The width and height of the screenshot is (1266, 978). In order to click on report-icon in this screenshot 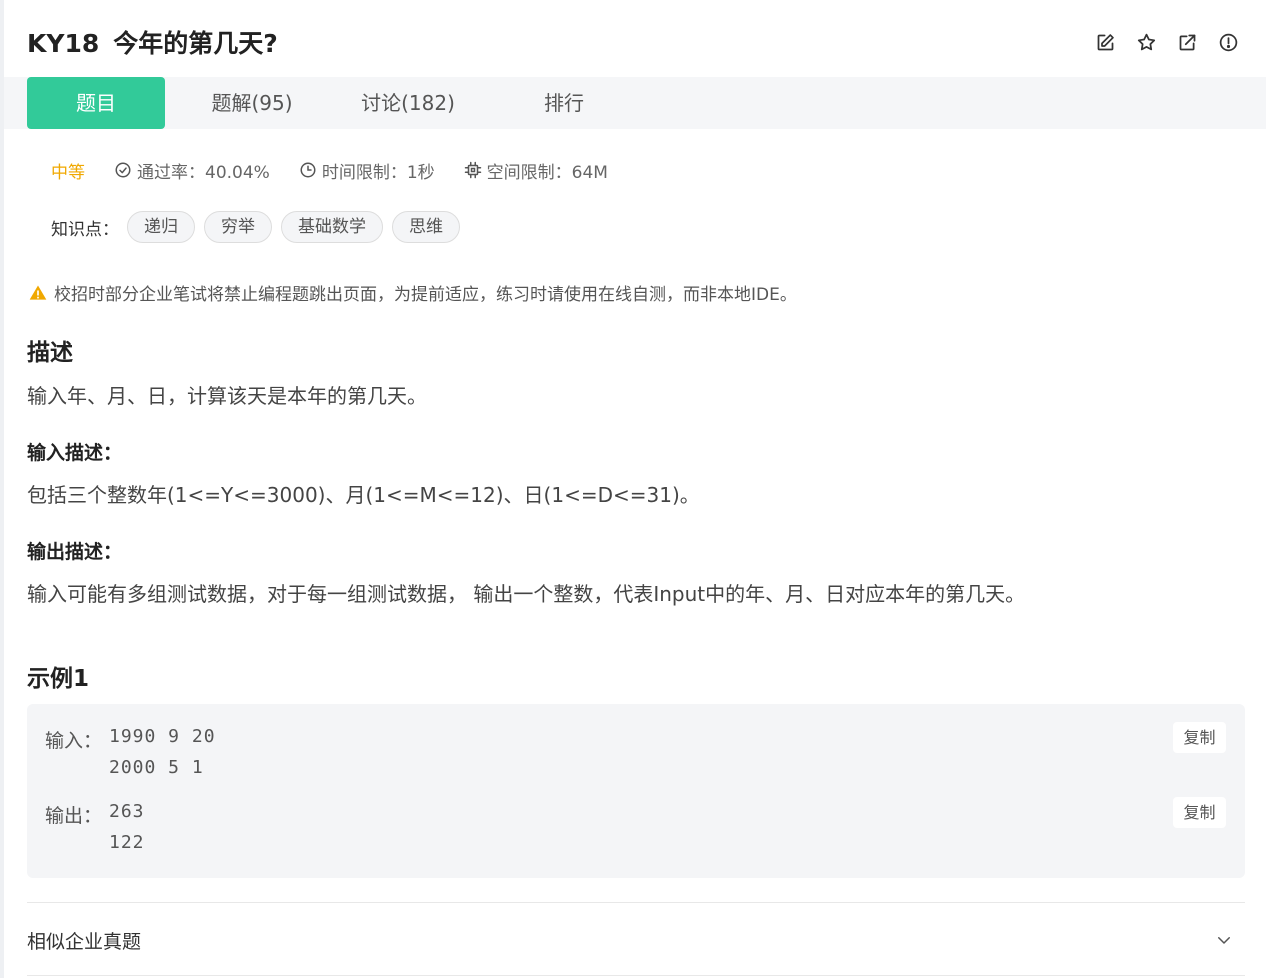, I will do `click(1228, 42)`.